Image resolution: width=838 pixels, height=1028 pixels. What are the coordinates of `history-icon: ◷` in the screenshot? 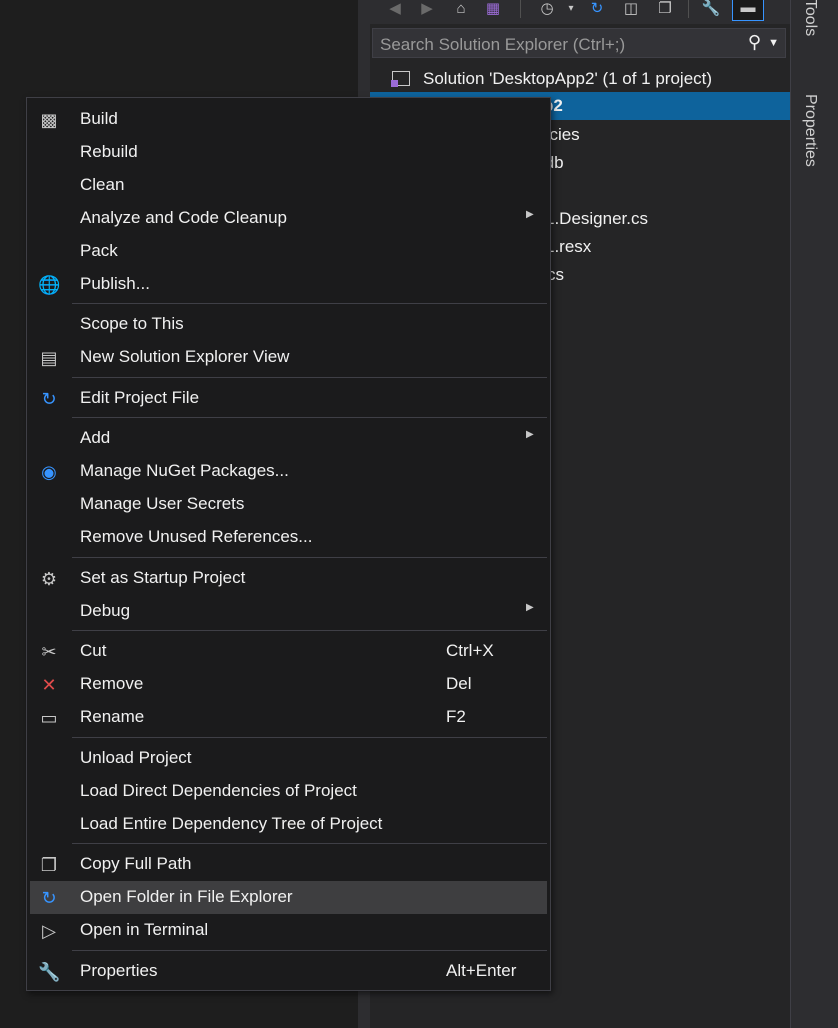 It's located at (547, 10).